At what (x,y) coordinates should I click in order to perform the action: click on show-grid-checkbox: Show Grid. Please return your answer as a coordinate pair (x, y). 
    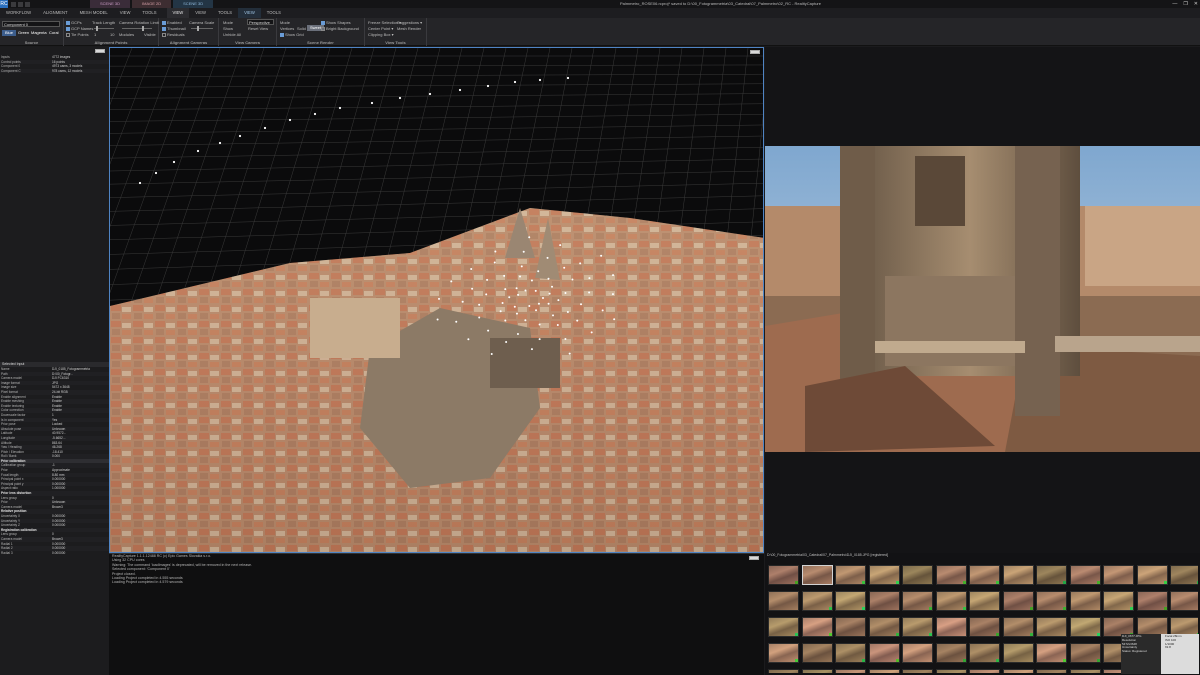
    Looking at the image, I should click on (292, 34).